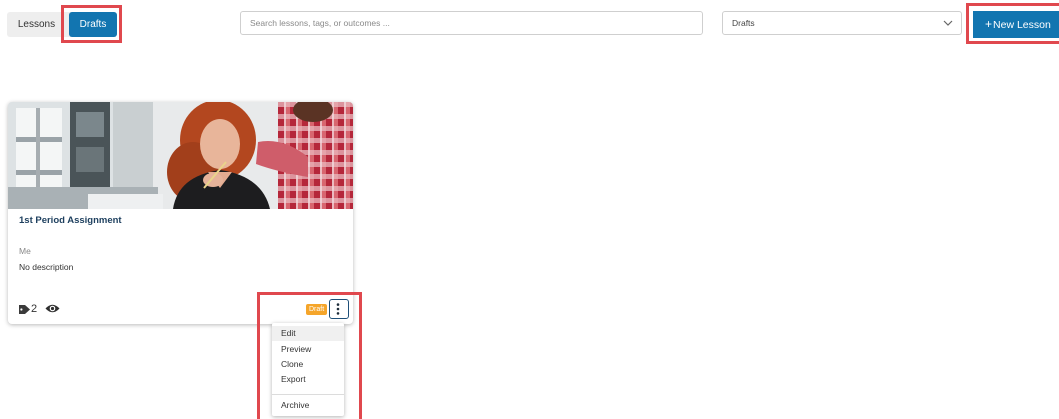 This screenshot has height=419, width=1059. I want to click on lesson-thumbnail, so click(180, 155).